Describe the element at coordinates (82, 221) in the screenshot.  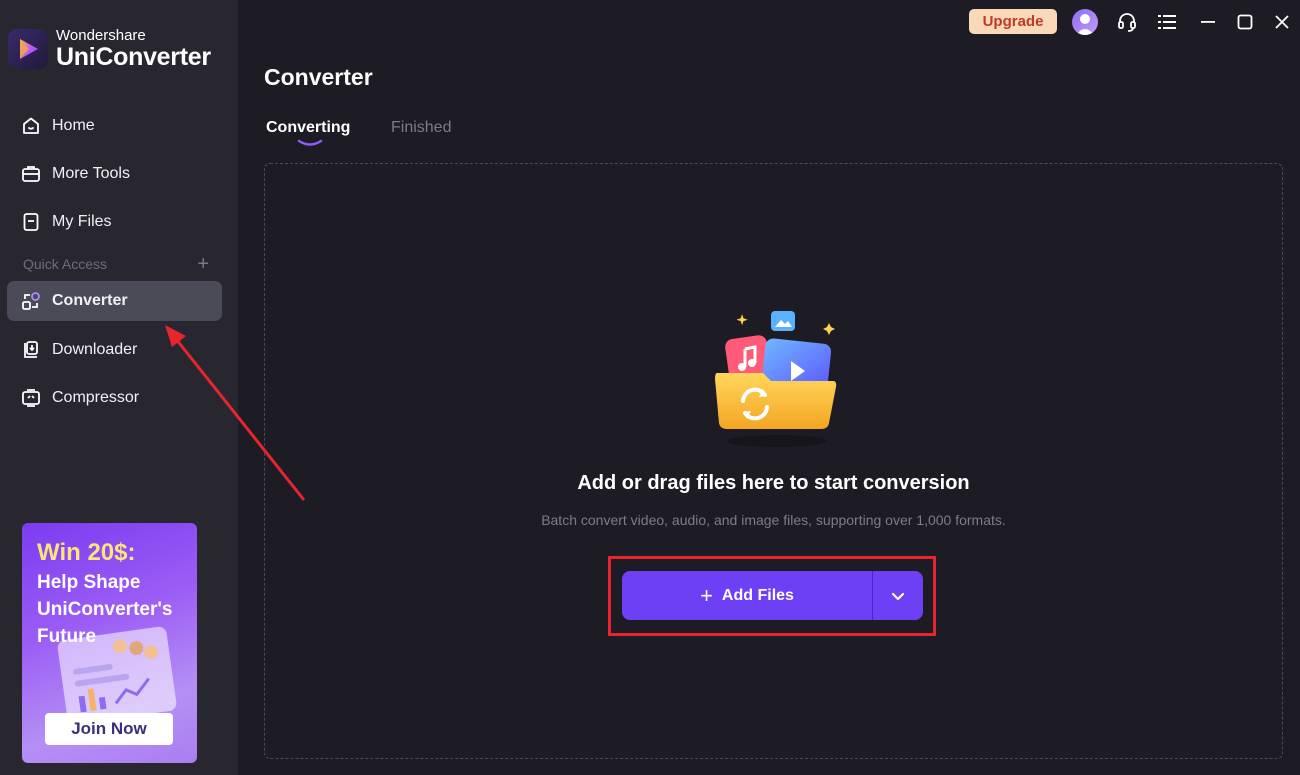
I see `sidebar-item-label: My Files` at that location.